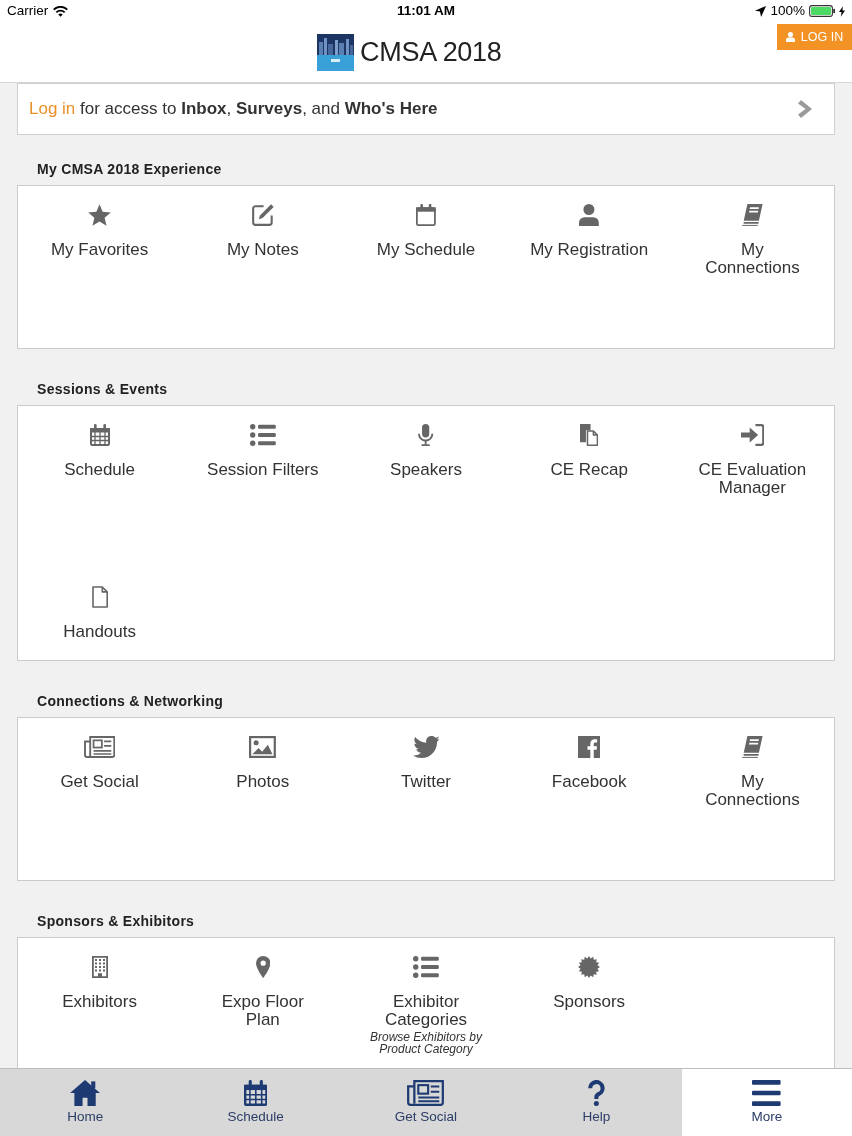 The image size is (852, 1136). Describe the element at coordinates (425, 1043) in the screenshot. I see `tile-subtitle: Browse Exhibitors by Product Category` at that location.